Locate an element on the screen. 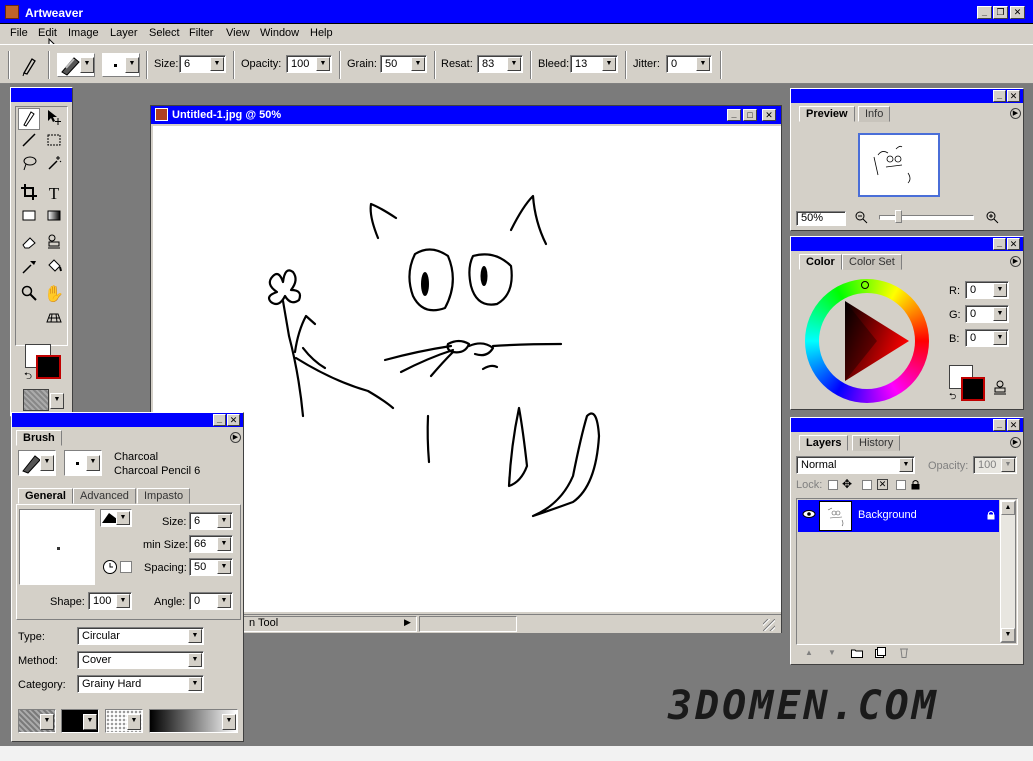 The height and width of the screenshot is (761, 1033). brush-panel-minimize-button: _ is located at coordinates (219, 420).